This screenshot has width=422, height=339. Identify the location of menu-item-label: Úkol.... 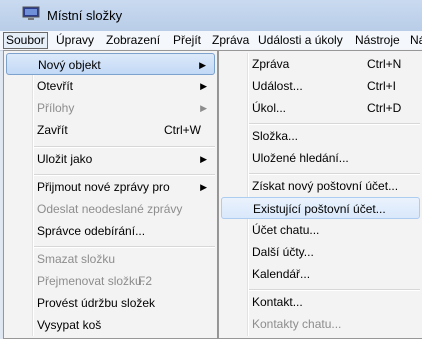
(269, 108).